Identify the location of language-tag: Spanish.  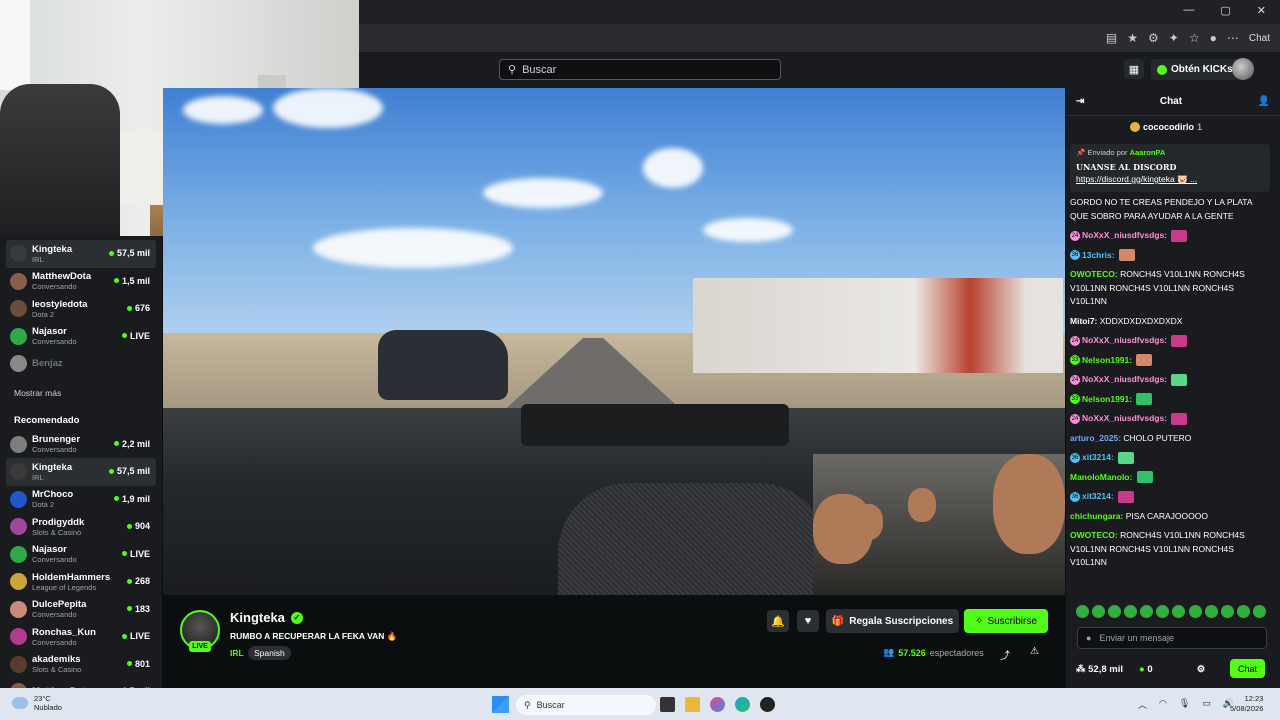
(269, 653).